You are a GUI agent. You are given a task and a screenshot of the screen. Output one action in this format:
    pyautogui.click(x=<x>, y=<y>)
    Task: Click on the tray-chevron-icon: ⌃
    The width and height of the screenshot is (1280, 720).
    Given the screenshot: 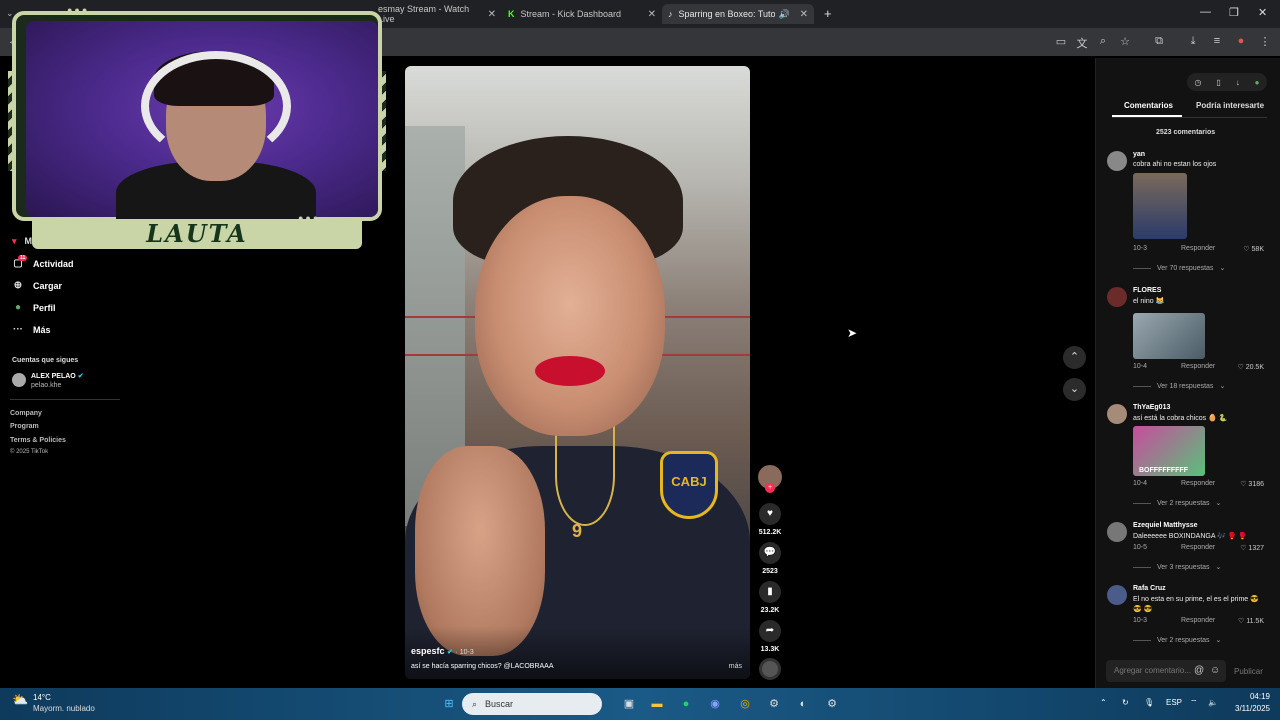 What is the action you would take?
    pyautogui.click(x=1103, y=702)
    